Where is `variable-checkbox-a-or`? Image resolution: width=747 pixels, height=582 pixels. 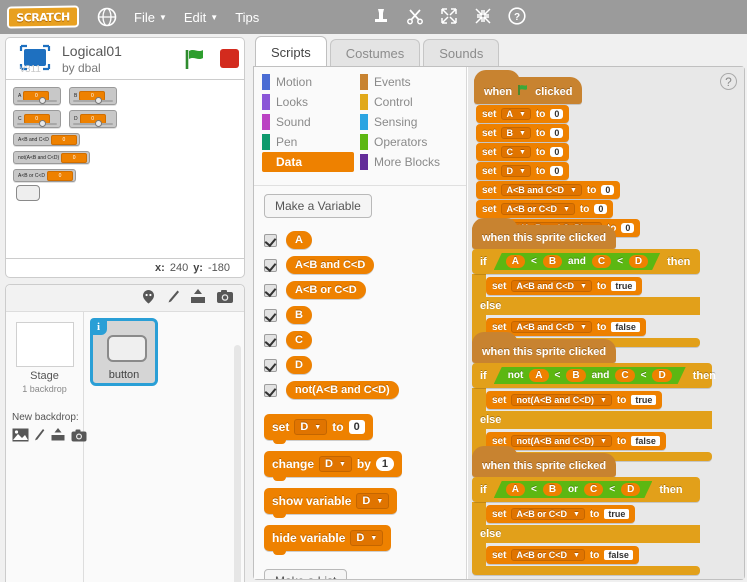 variable-checkbox-a-or is located at coordinates (270, 290).